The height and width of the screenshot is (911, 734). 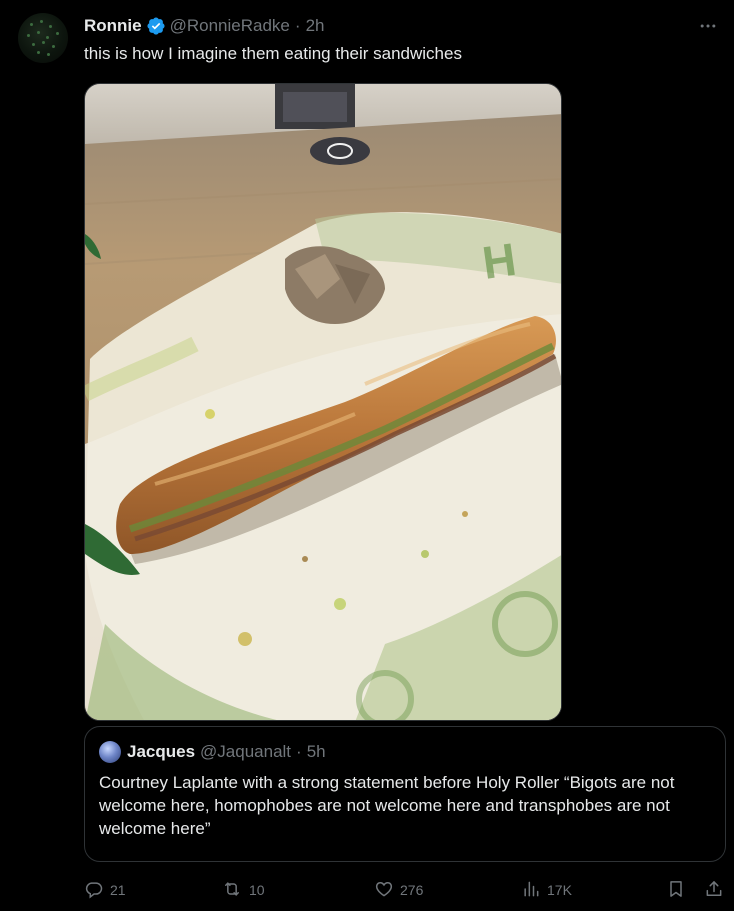 What do you see at coordinates (43, 38) in the screenshot?
I see `author-avatar` at bounding box center [43, 38].